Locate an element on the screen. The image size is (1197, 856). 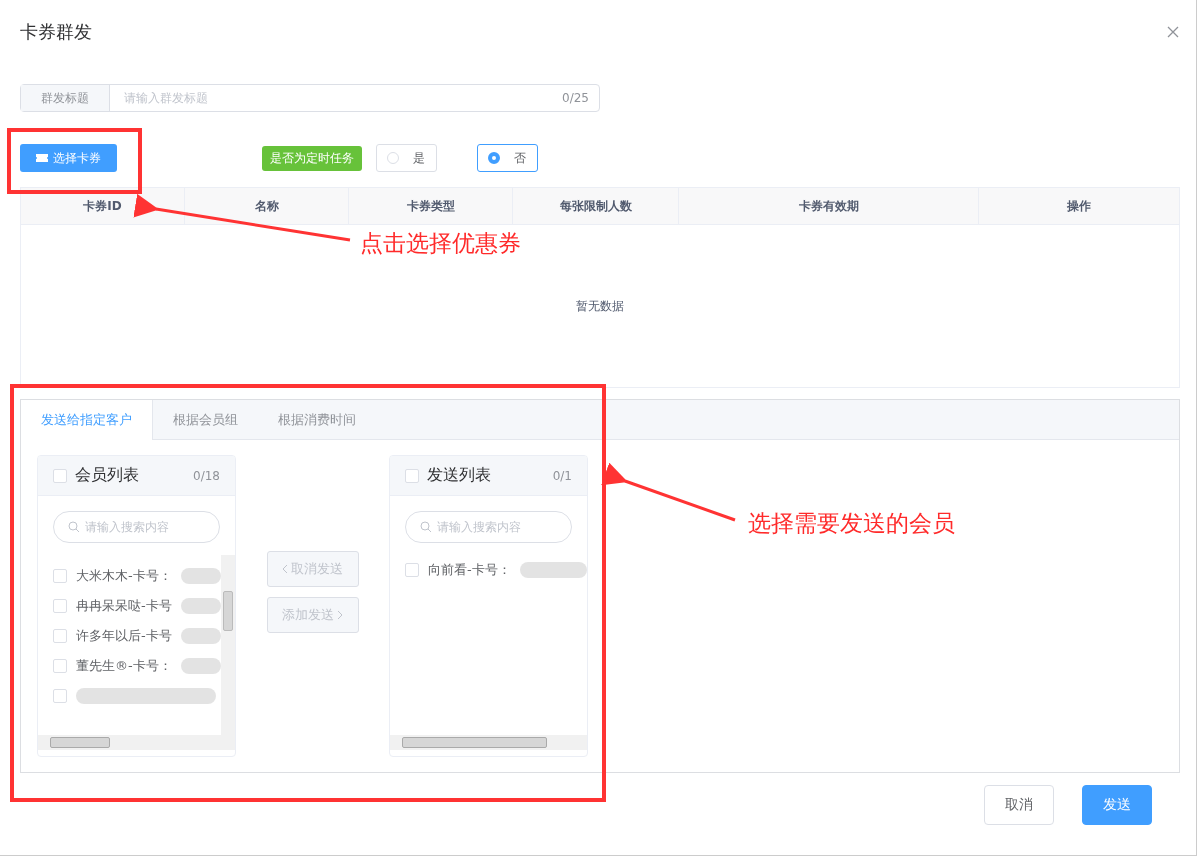
dialog-title: 卡券群发 is located at coordinates (56, 32).